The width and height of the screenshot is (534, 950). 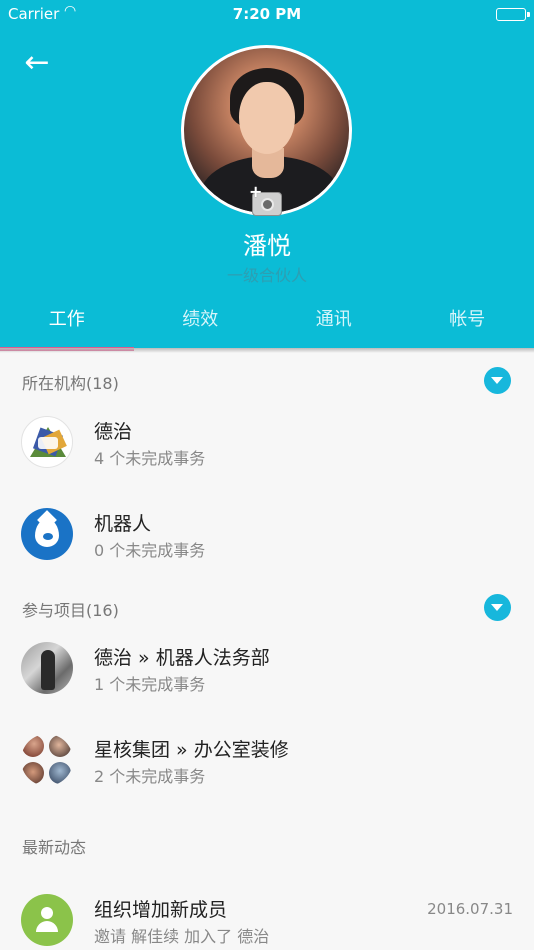 What do you see at coordinates (150, 776) in the screenshot?
I see `item-subtitle: 2 个未完成事务` at bounding box center [150, 776].